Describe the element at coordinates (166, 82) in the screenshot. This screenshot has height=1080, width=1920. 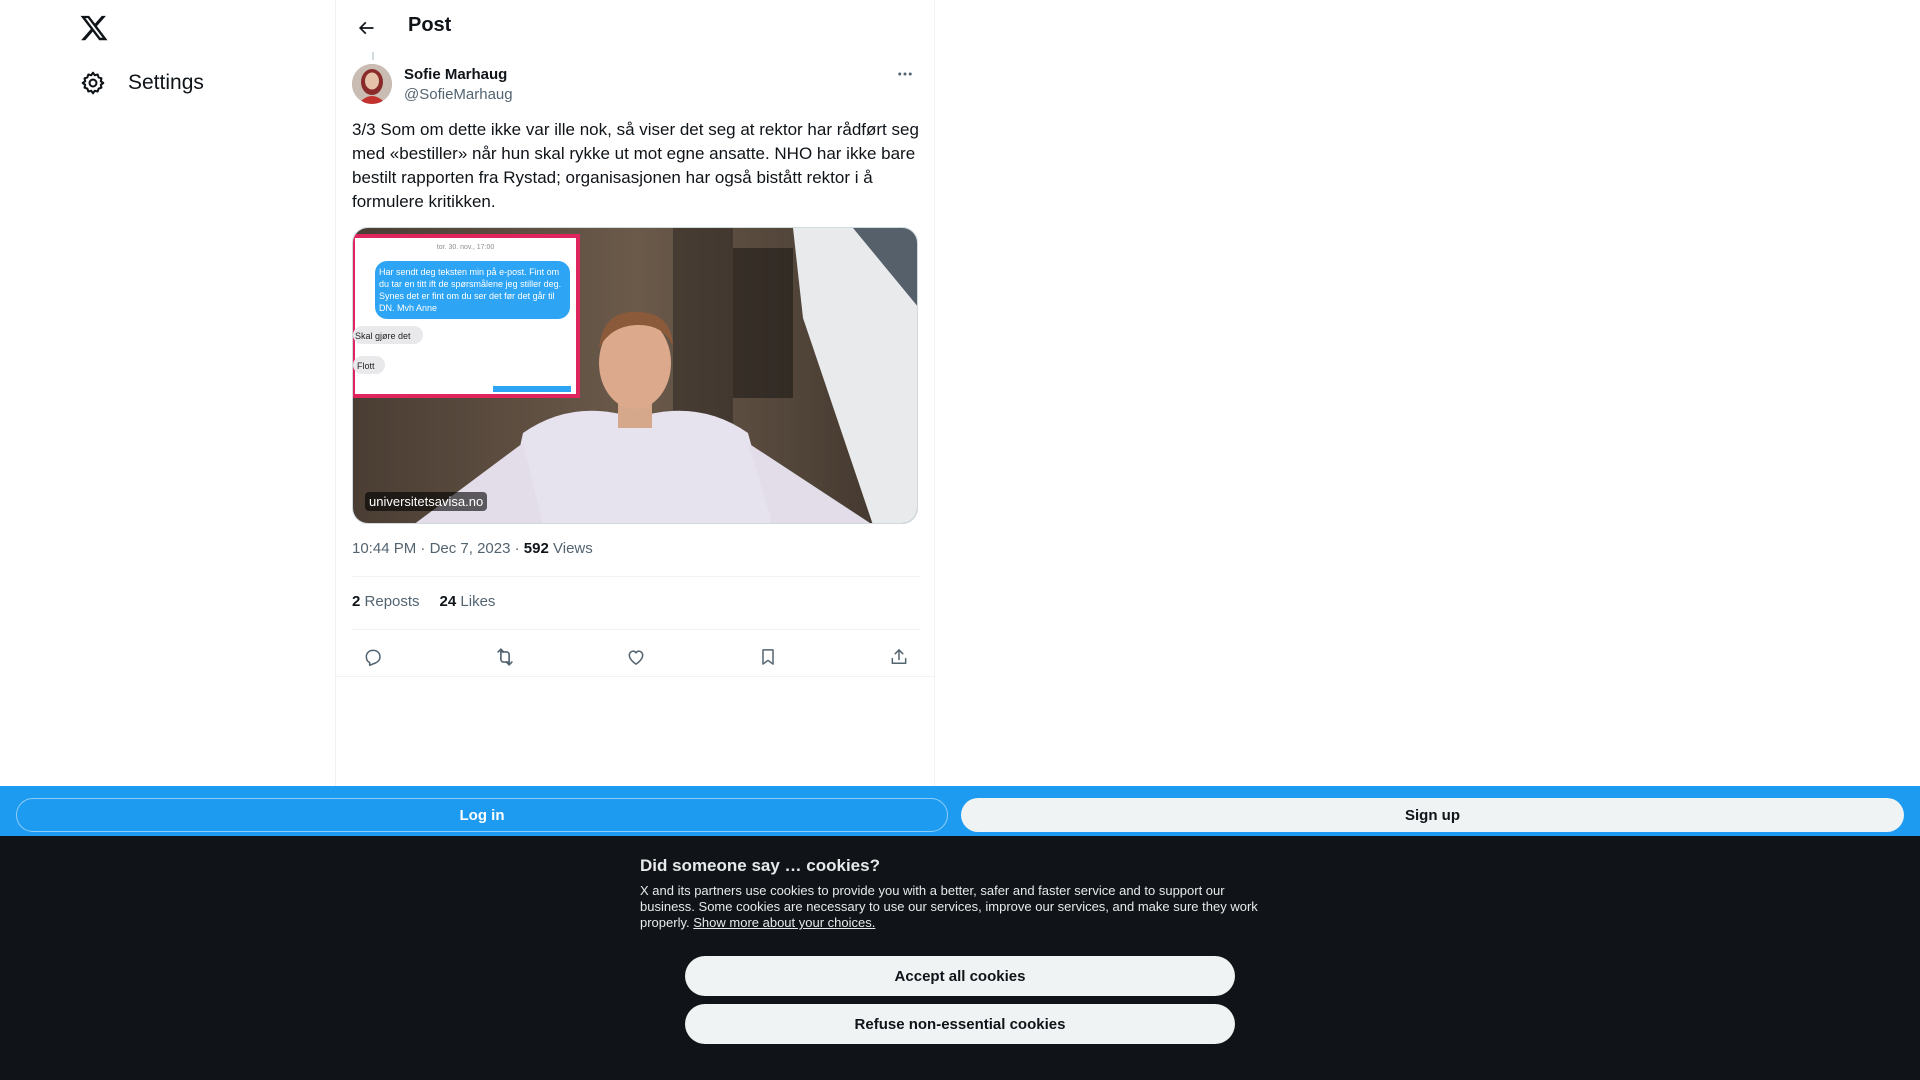
I see `nav-settings-label: Settings` at that location.